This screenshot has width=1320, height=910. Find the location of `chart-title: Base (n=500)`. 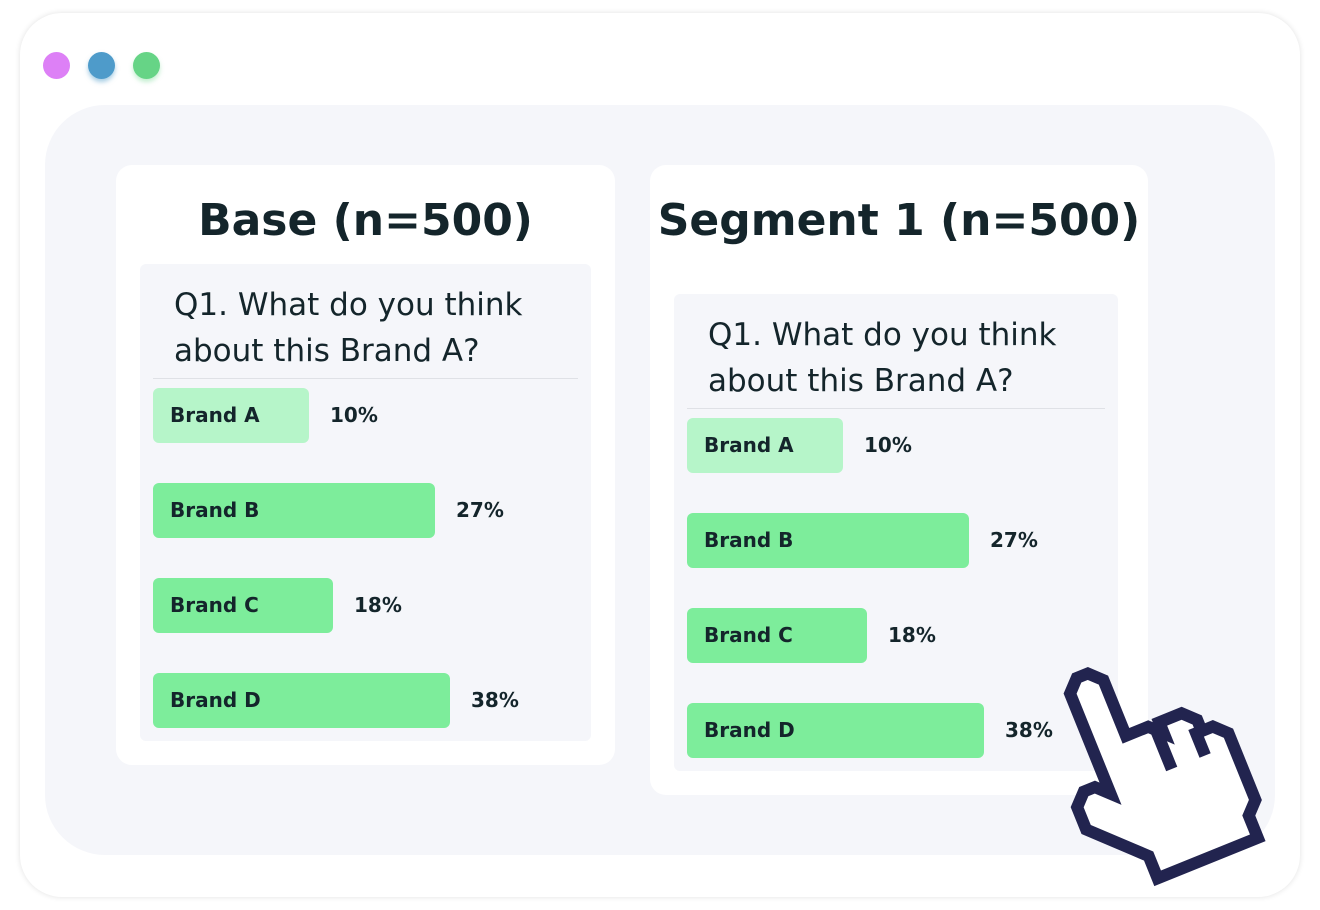

chart-title: Base (n=500) is located at coordinates (365, 220).